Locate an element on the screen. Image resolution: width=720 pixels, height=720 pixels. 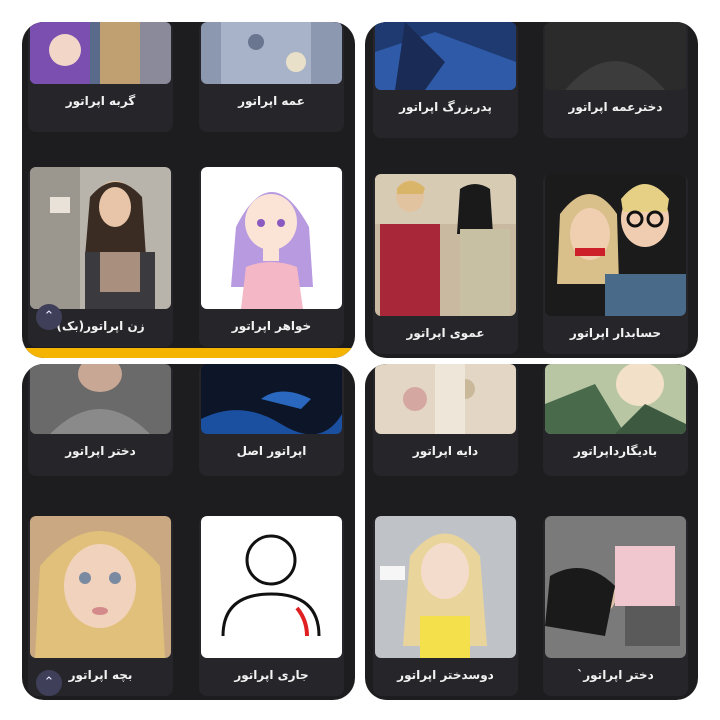
card-label: دختر اپراتور is located at coordinates (100, 451).